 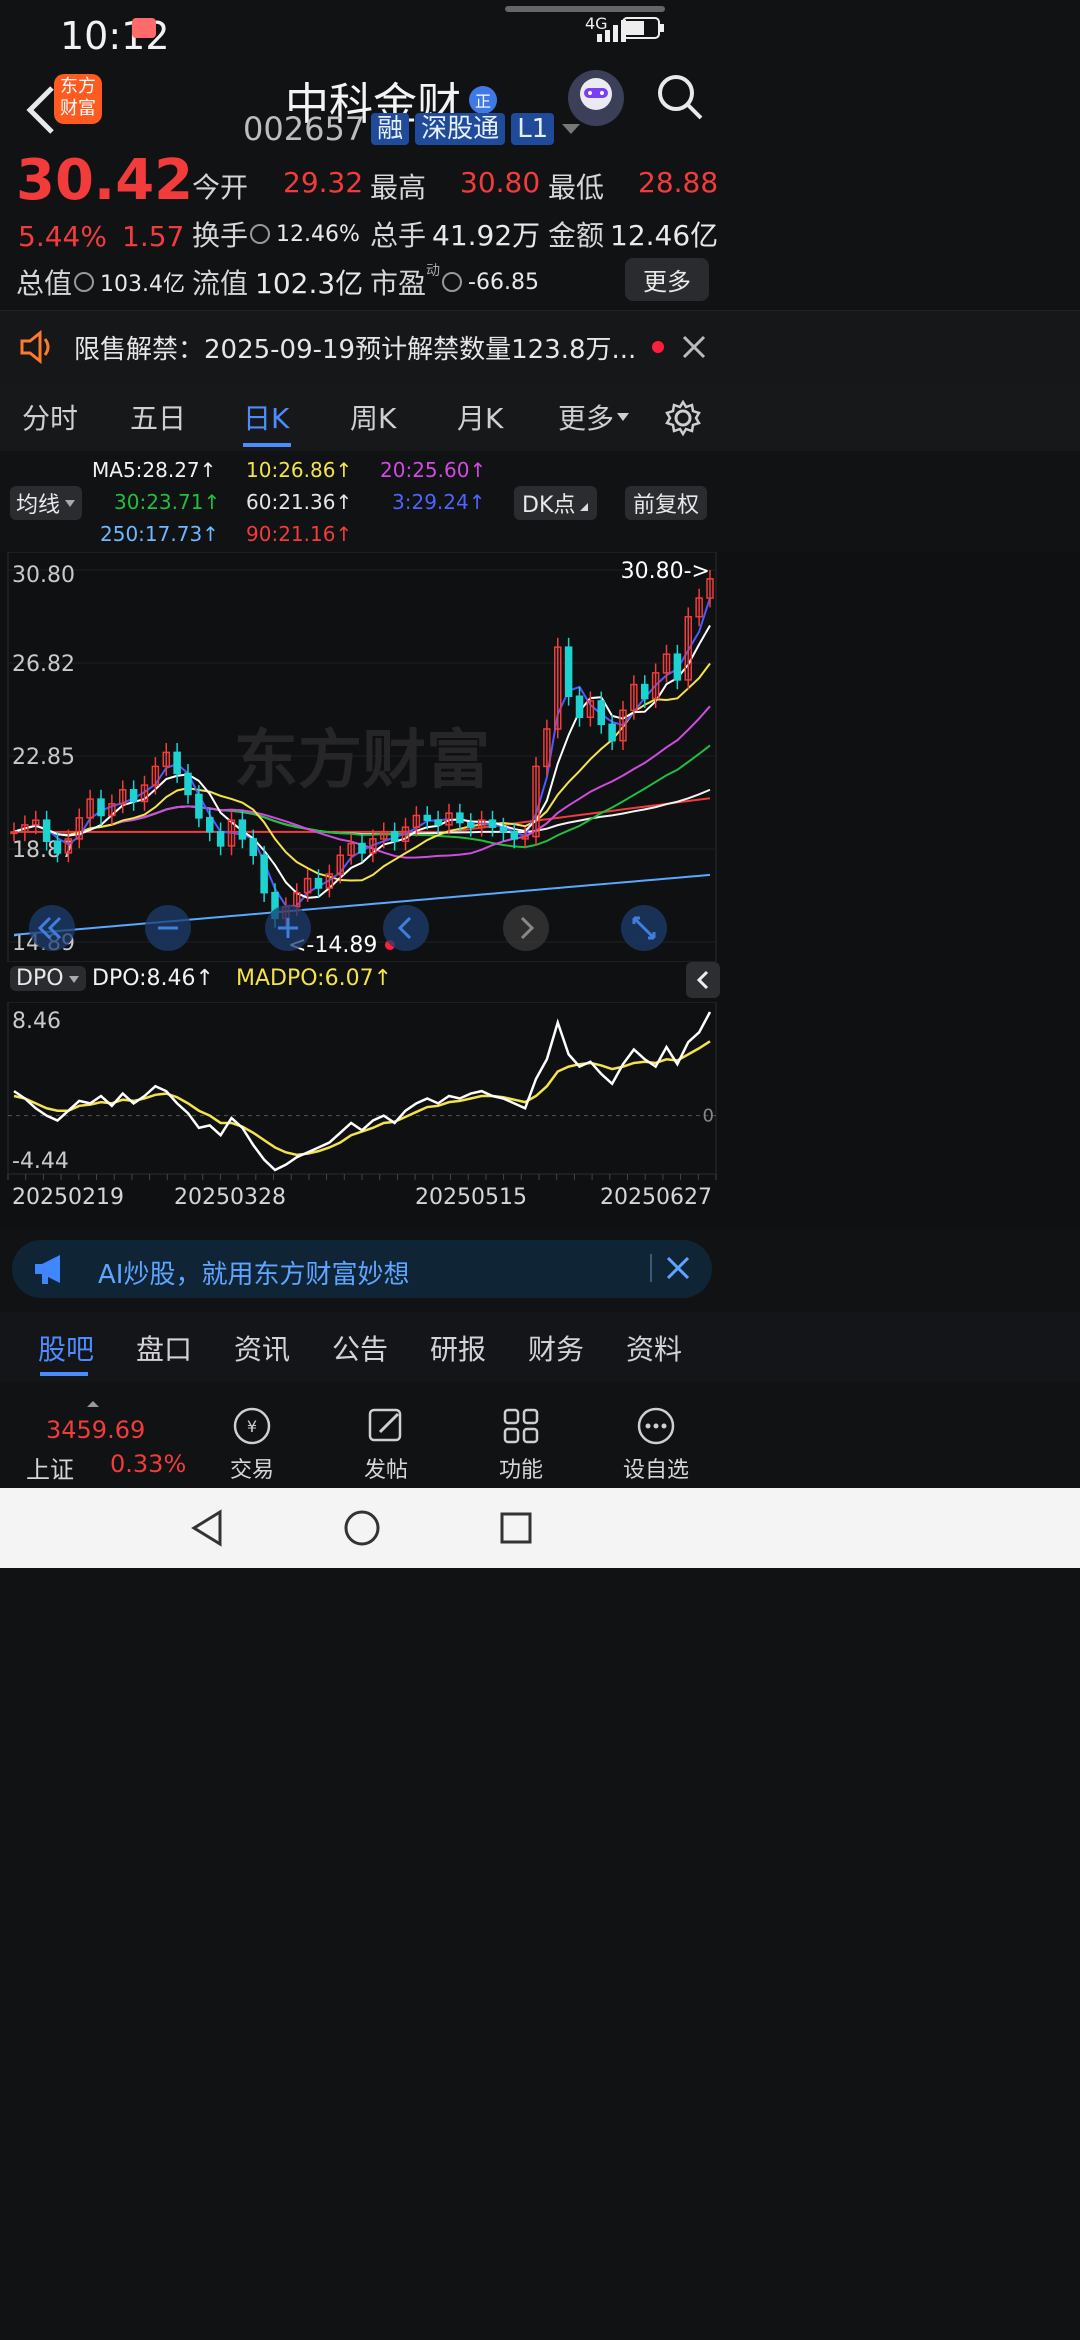 I want to click on step-back-icon, so click(x=406, y=928).